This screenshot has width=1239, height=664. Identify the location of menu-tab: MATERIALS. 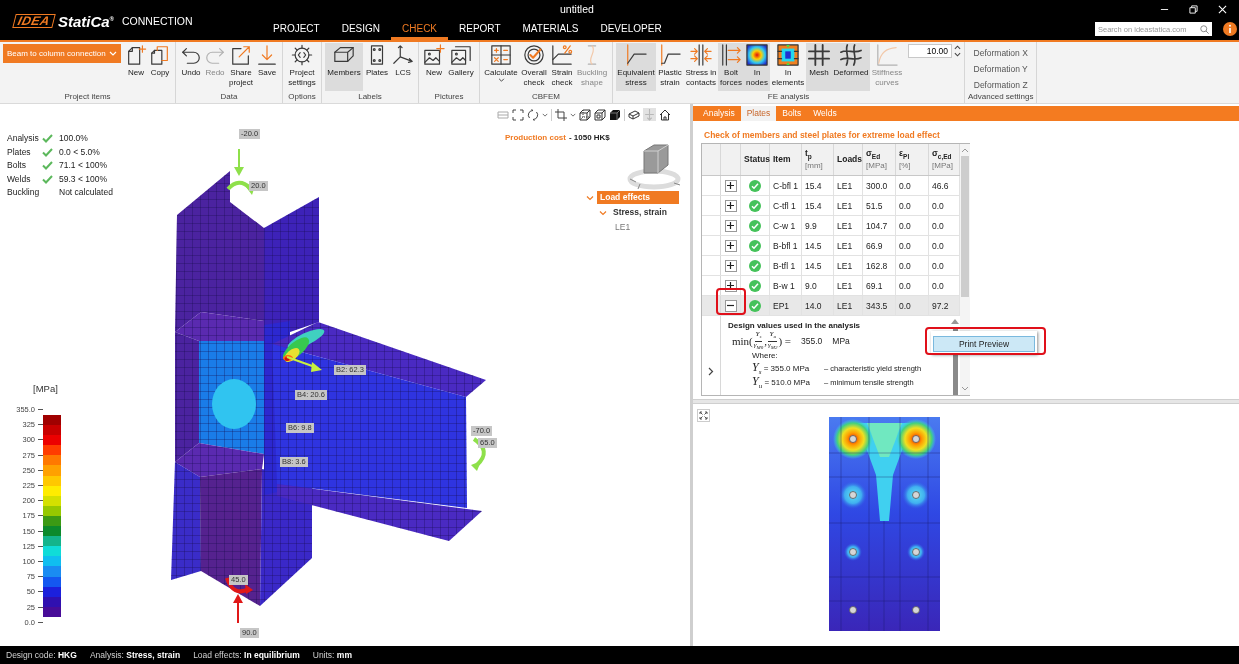
(550, 29).